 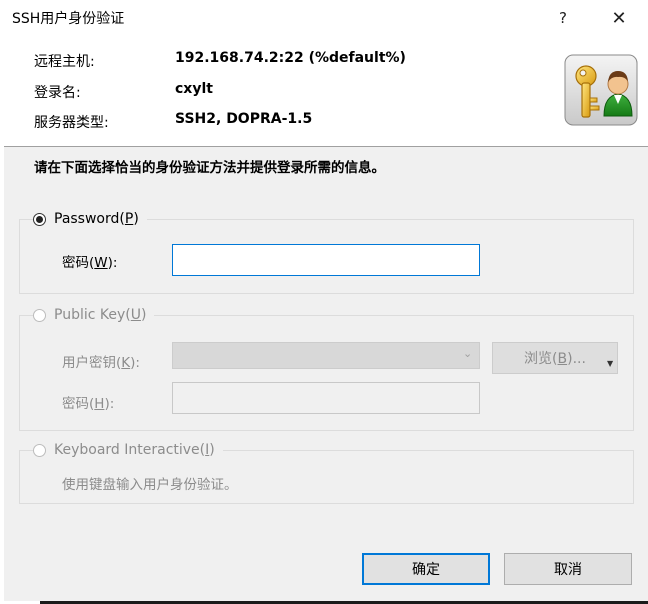 I want to click on keyboard-description: 使用键盘输入用户身份验证。, so click(x=150, y=485).